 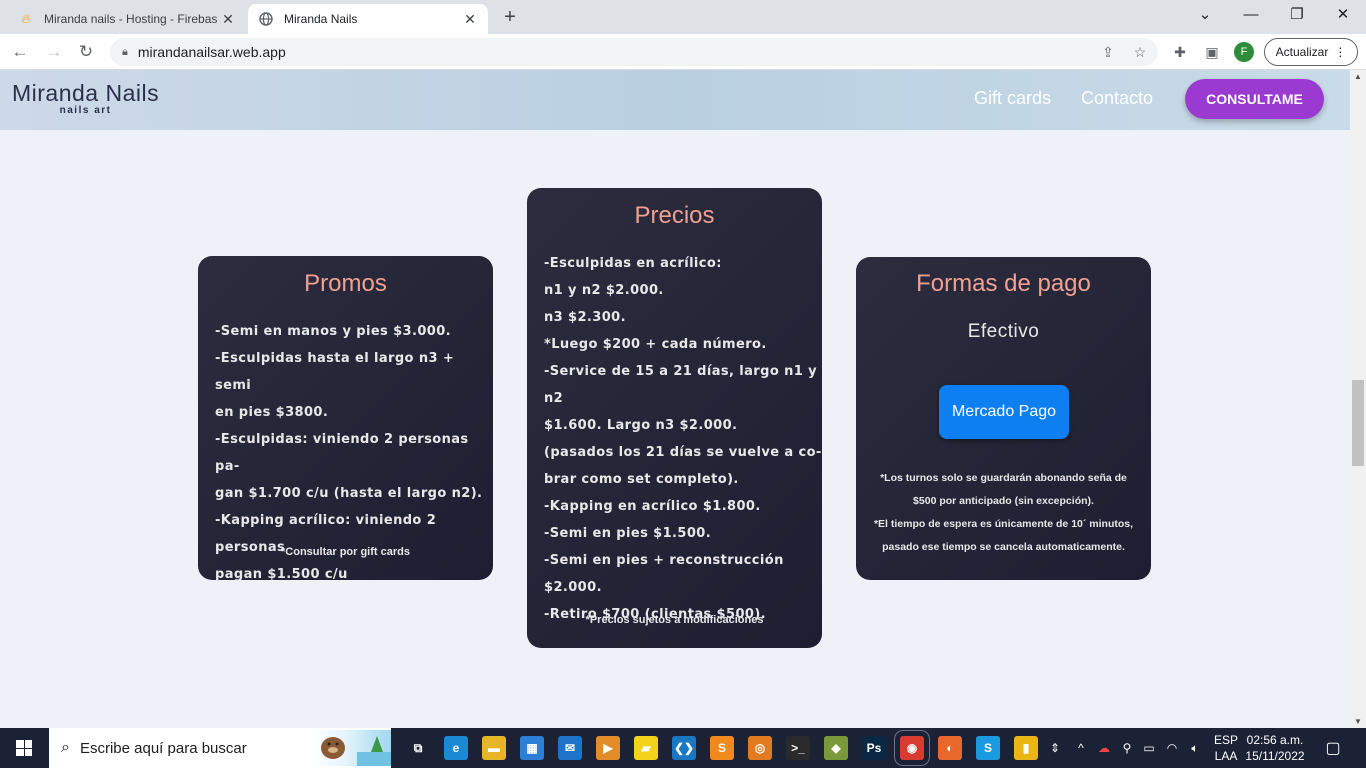 I want to click on precio-line: n1 y n2 $2.000., so click(x=604, y=290).